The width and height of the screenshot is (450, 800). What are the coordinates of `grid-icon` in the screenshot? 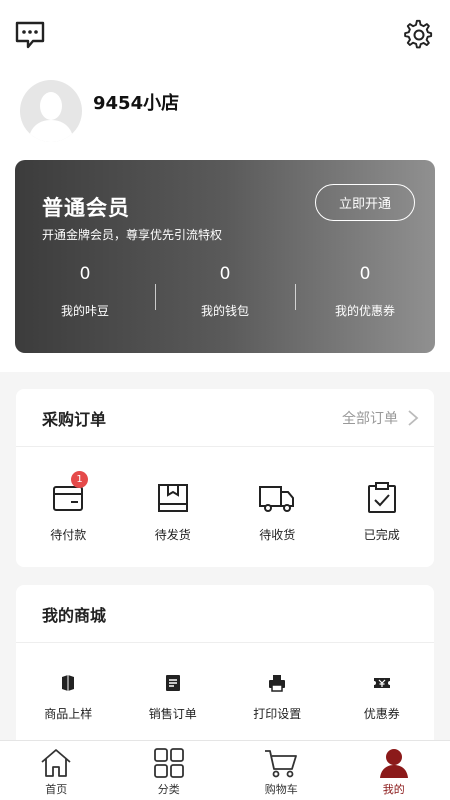 It's located at (168, 763).